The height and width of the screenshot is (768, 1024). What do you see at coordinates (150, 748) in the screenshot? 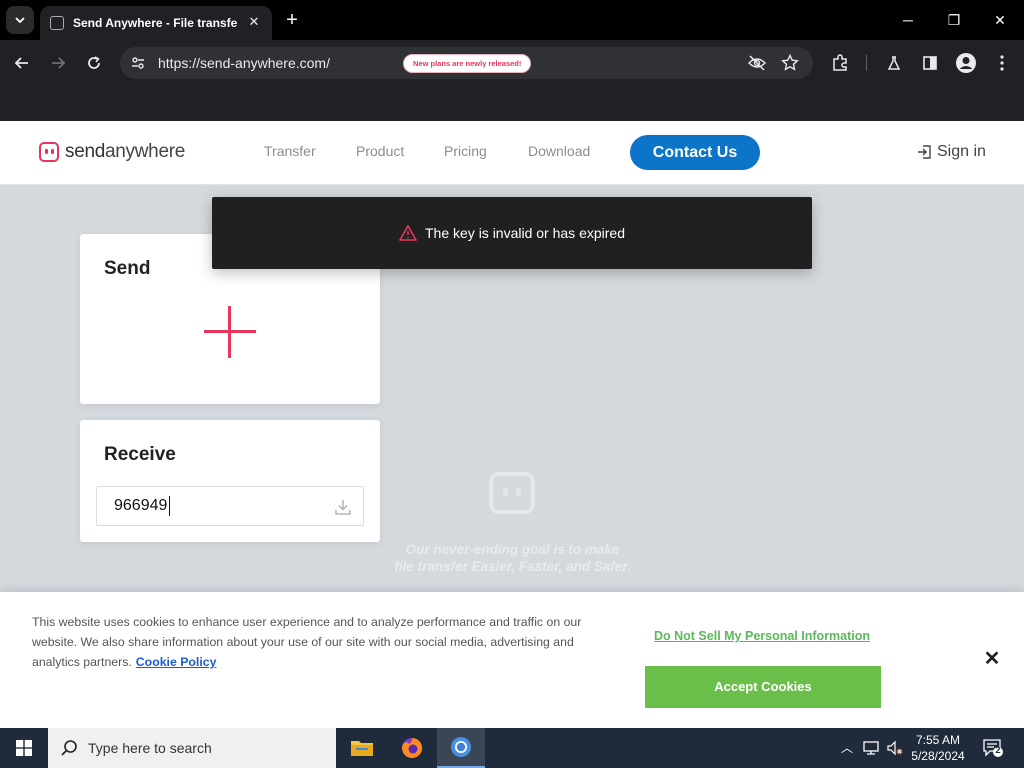
I see `taskbar-search-placeholder: Type here to search` at bounding box center [150, 748].